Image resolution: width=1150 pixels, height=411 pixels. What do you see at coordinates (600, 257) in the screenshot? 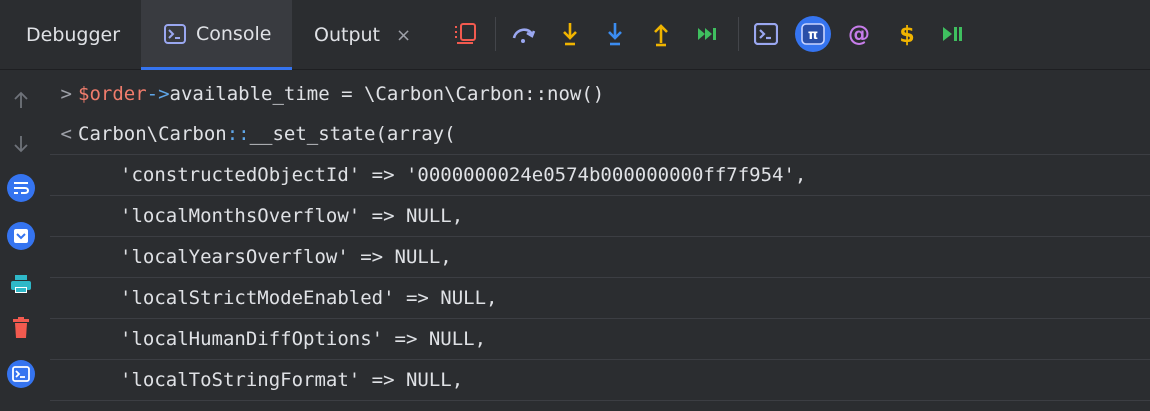
I see `output-line: 'localYearsOverflow' => NULL,` at bounding box center [600, 257].